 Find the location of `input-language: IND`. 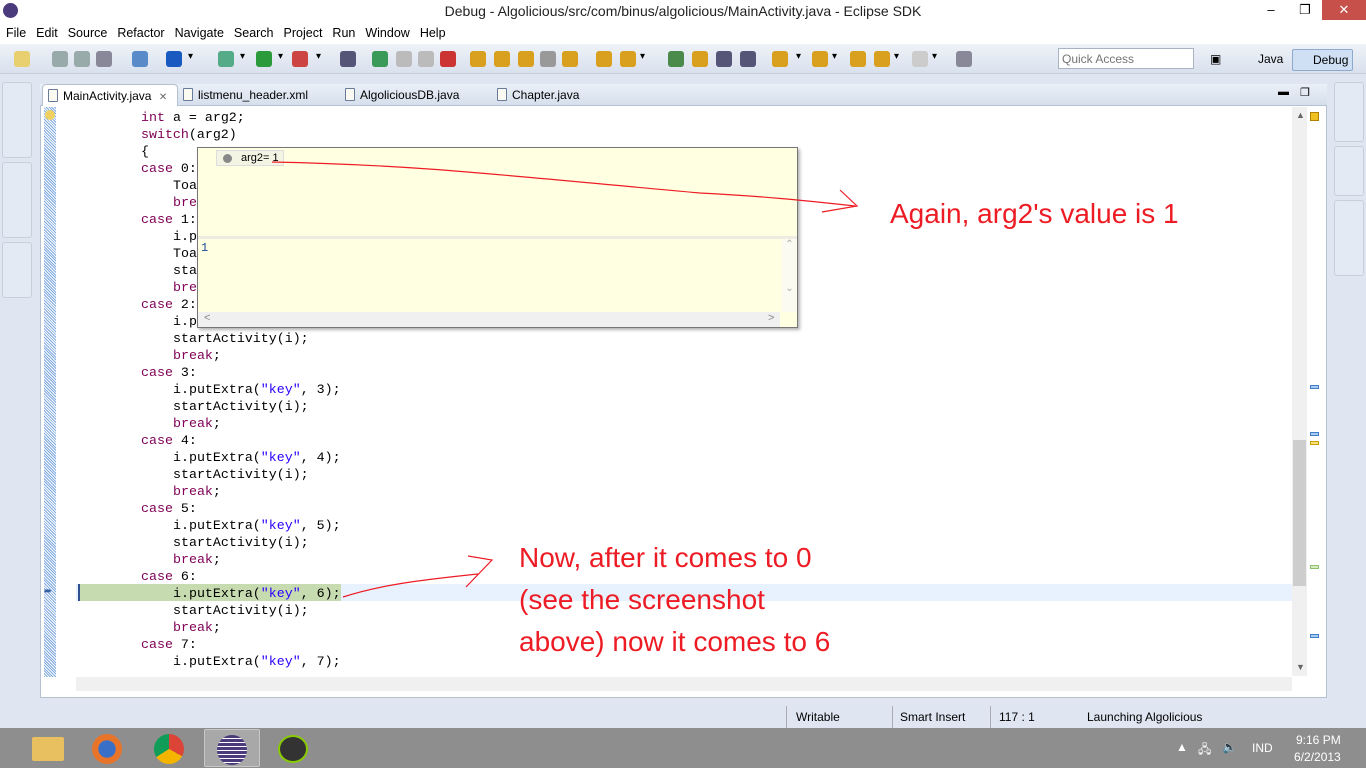

input-language: IND is located at coordinates (1262, 748).